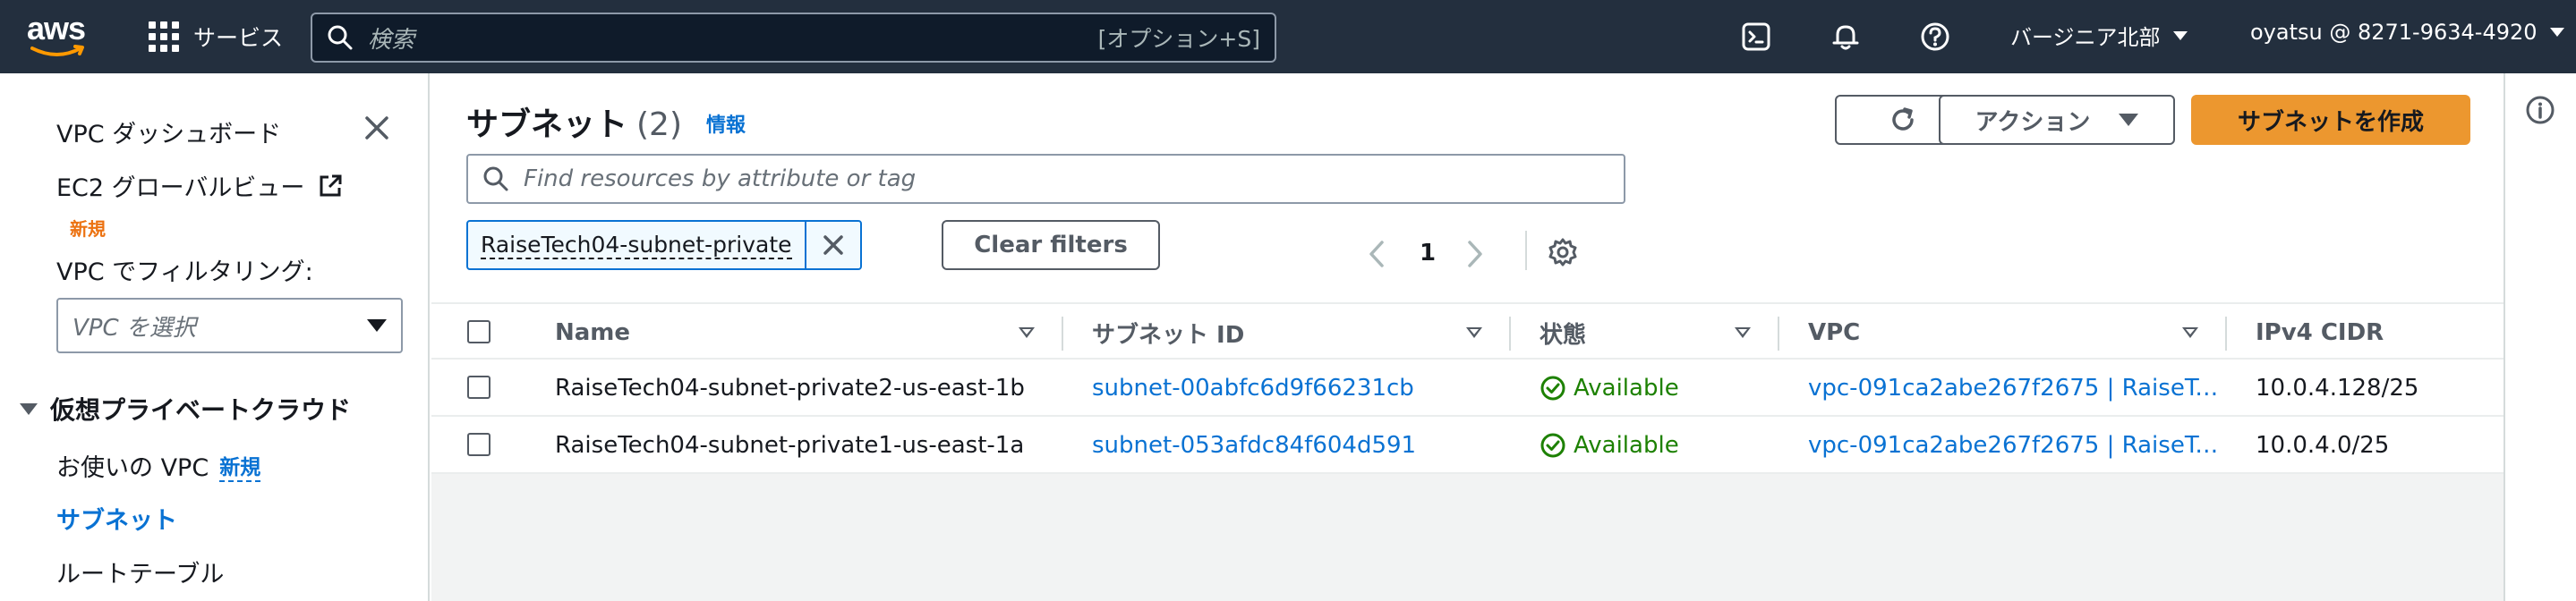 Image resolution: width=2576 pixels, height=601 pixels. I want to click on services-label: サービス, so click(238, 38).